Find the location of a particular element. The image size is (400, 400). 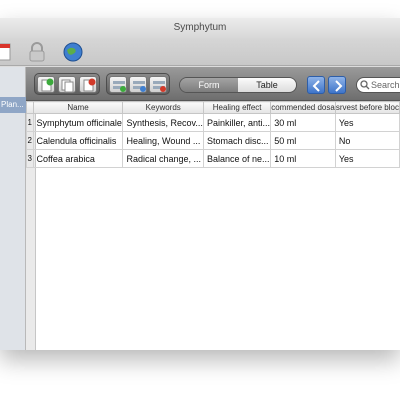

add-field-button is located at coordinates (118, 84).